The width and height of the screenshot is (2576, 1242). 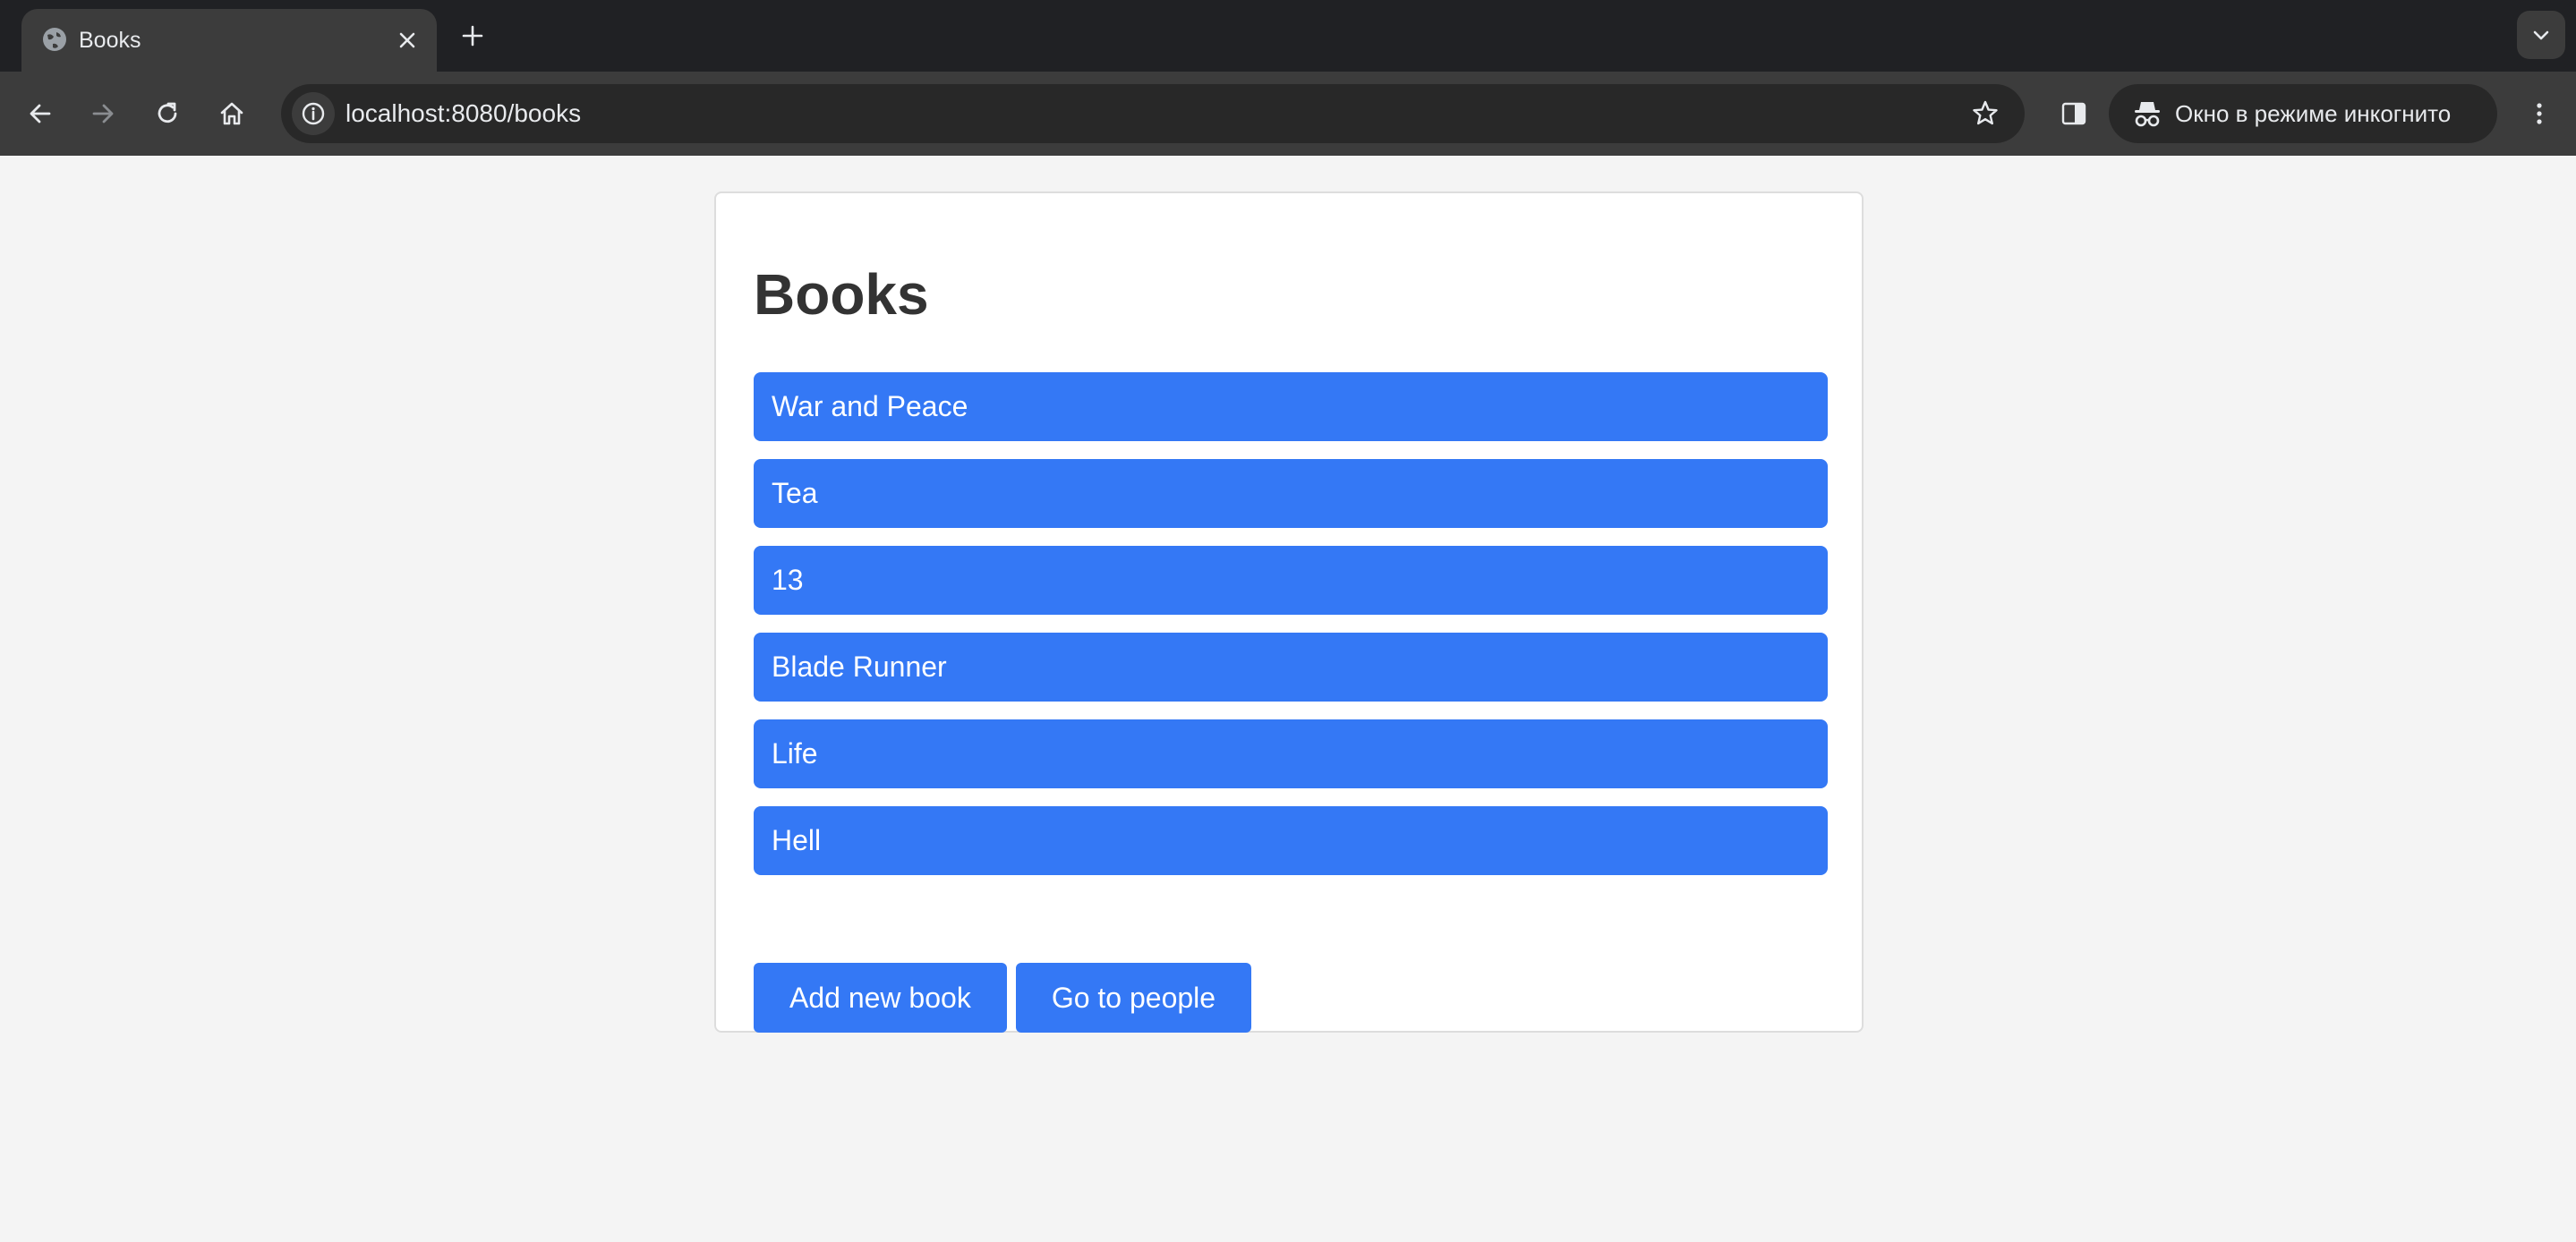 I want to click on info-icon, so click(x=313, y=114).